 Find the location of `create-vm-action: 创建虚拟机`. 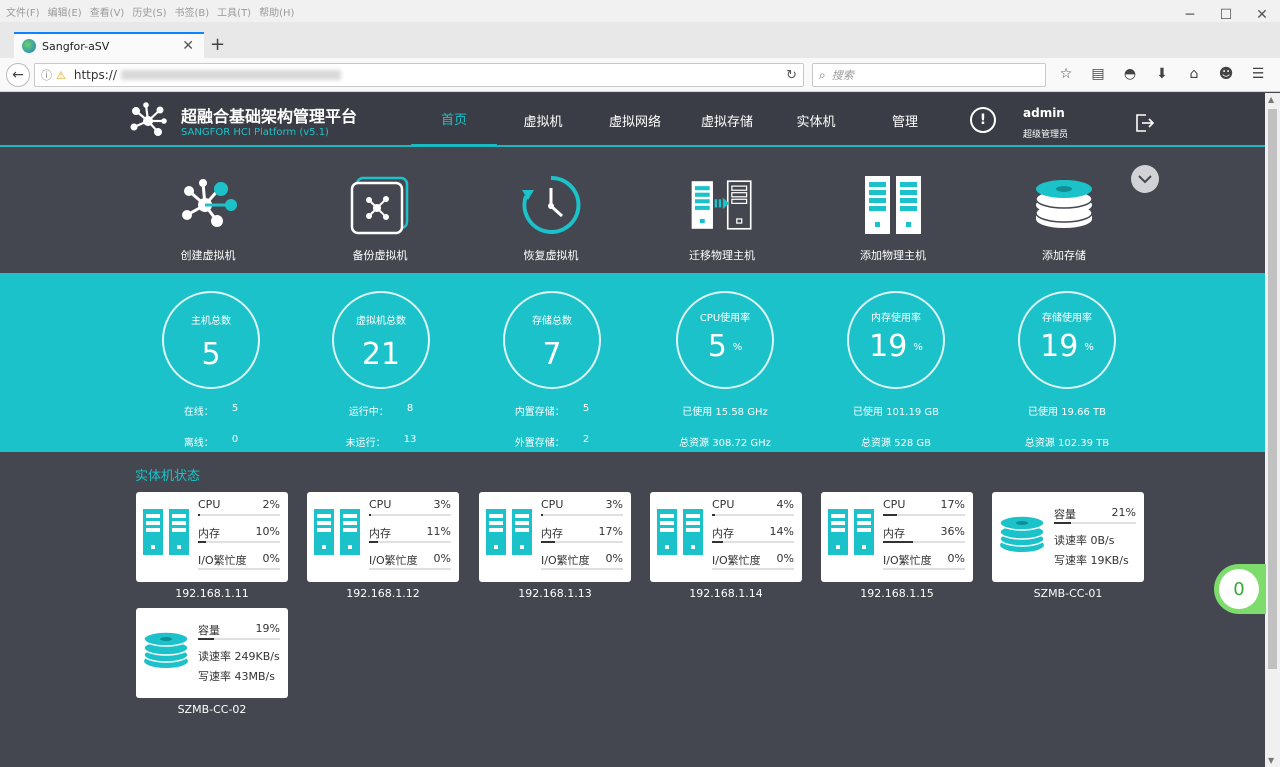

create-vm-action: 创建虚拟机 is located at coordinates (208, 218).